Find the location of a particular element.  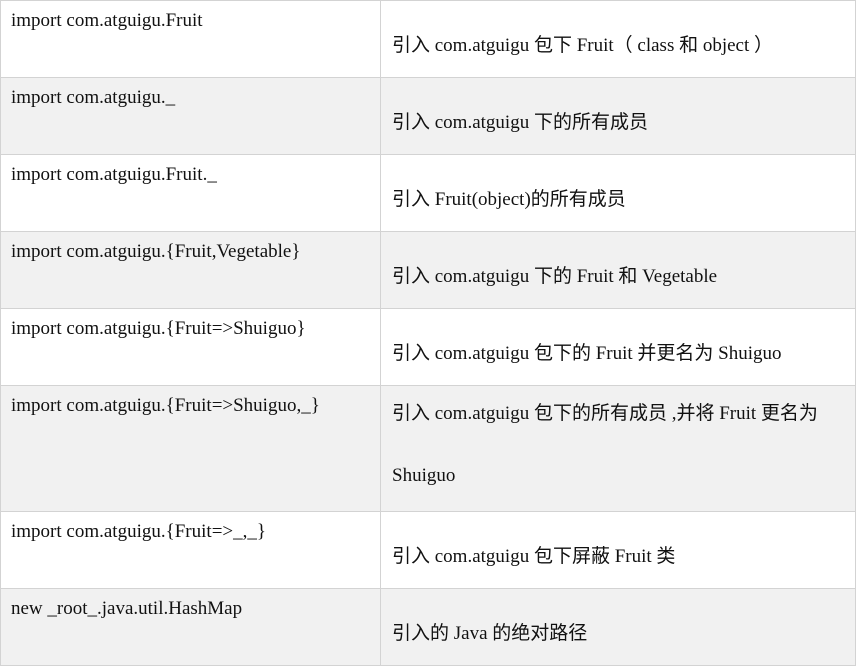

description-text: 引入 com.atguigu 下的 Fruit 和 Vegetable is located at coordinates (555, 276).